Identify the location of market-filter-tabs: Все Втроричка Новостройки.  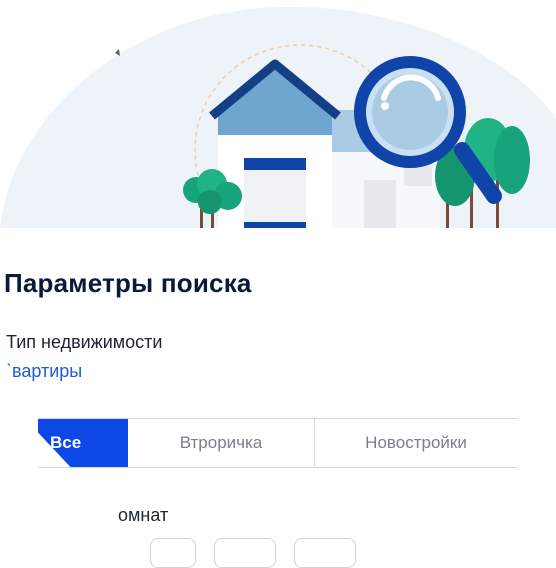
(278, 443).